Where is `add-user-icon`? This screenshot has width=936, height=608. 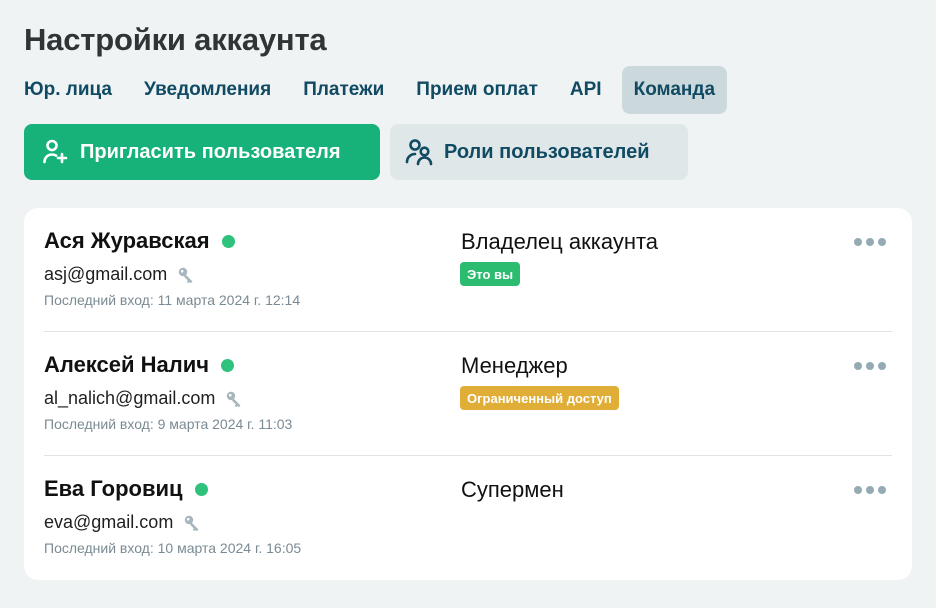
add-user-icon is located at coordinates (55, 152).